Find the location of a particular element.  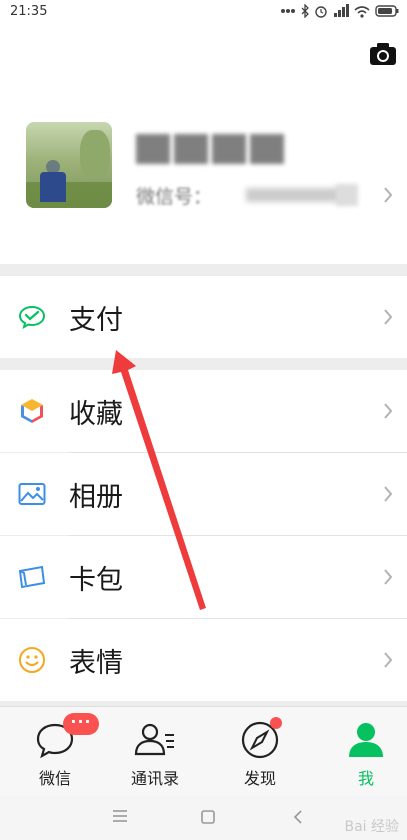

menu-item-card-wallet: 卡包 is located at coordinates (203, 577).